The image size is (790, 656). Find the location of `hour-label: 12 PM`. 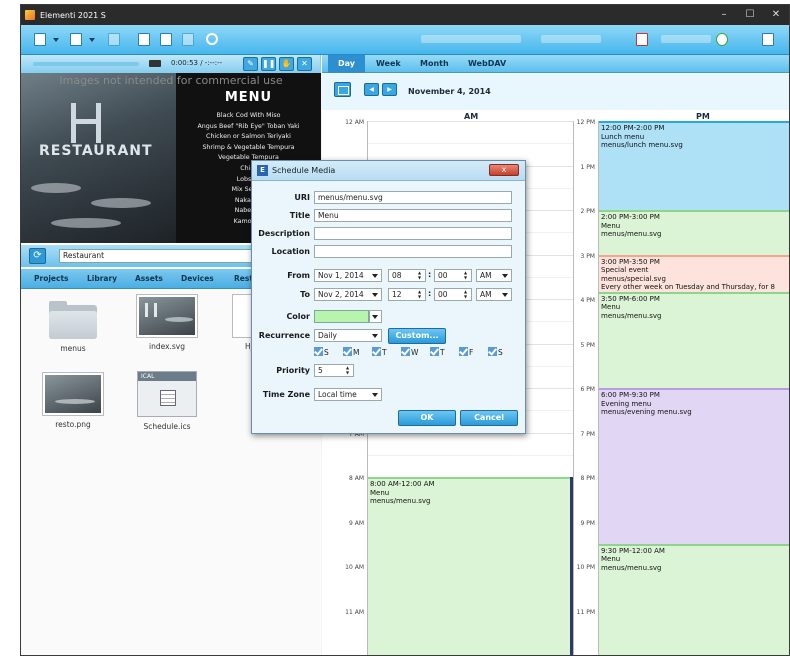

hour-label: 12 PM is located at coordinates (585, 122).